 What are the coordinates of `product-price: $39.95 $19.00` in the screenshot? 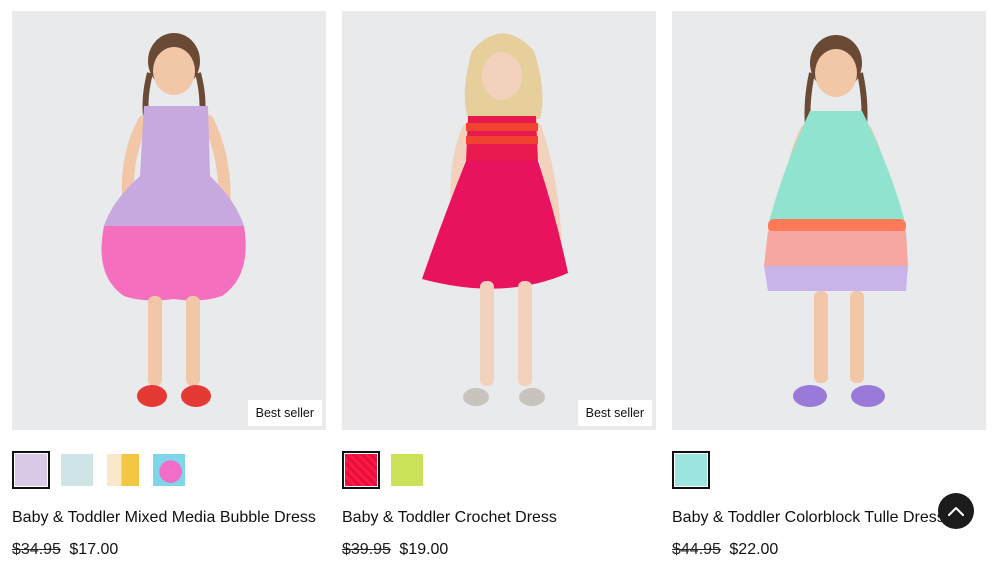 It's located at (395, 550).